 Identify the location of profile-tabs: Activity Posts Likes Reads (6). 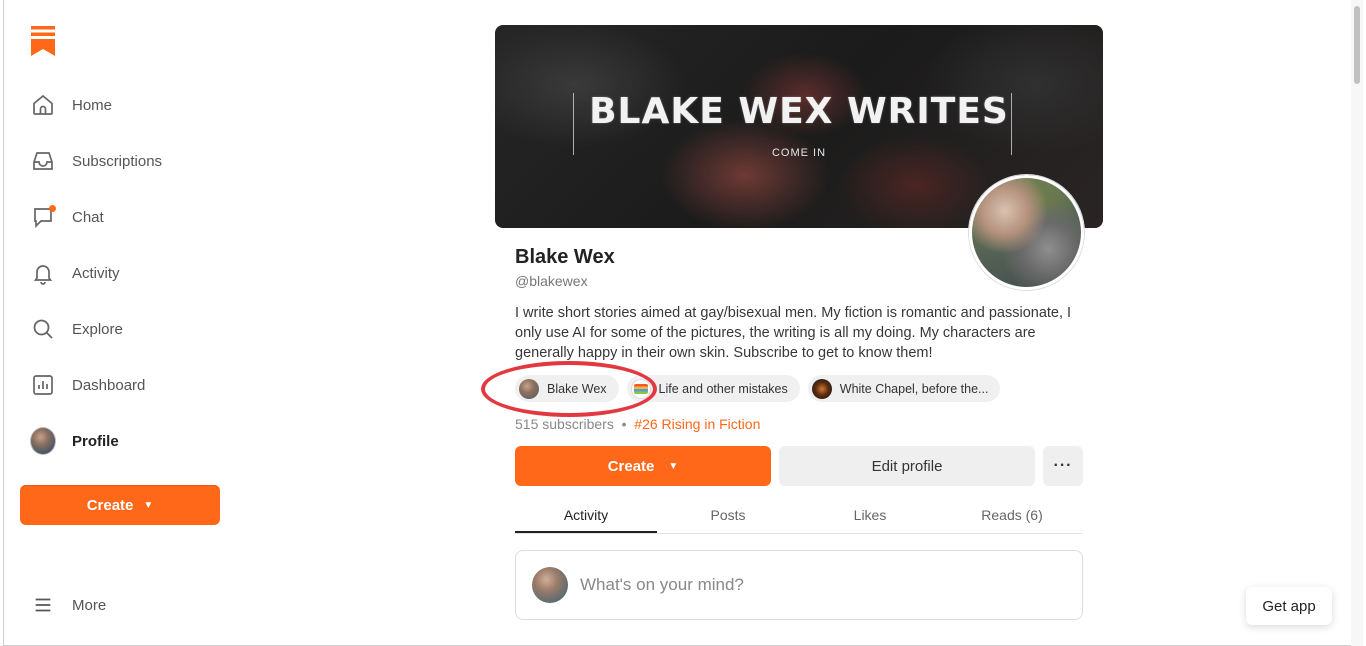
(799, 517).